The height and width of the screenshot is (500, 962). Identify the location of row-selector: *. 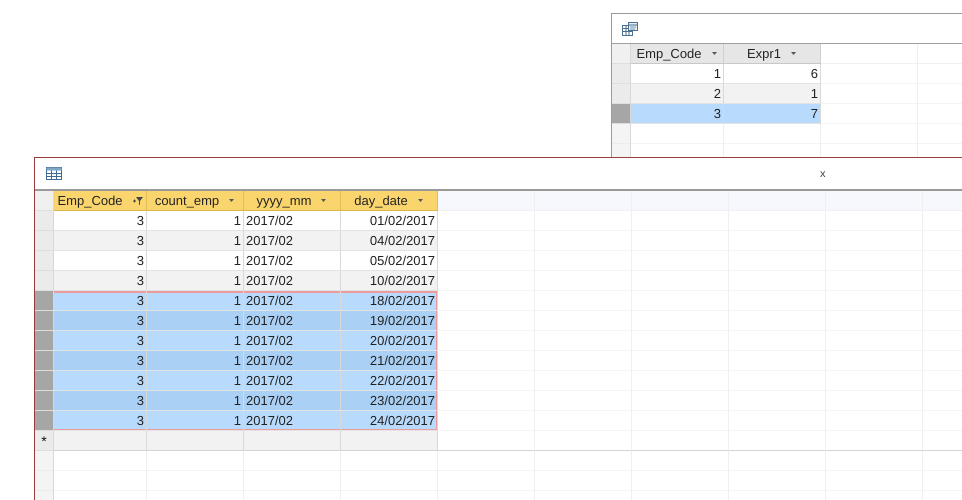
(44, 441).